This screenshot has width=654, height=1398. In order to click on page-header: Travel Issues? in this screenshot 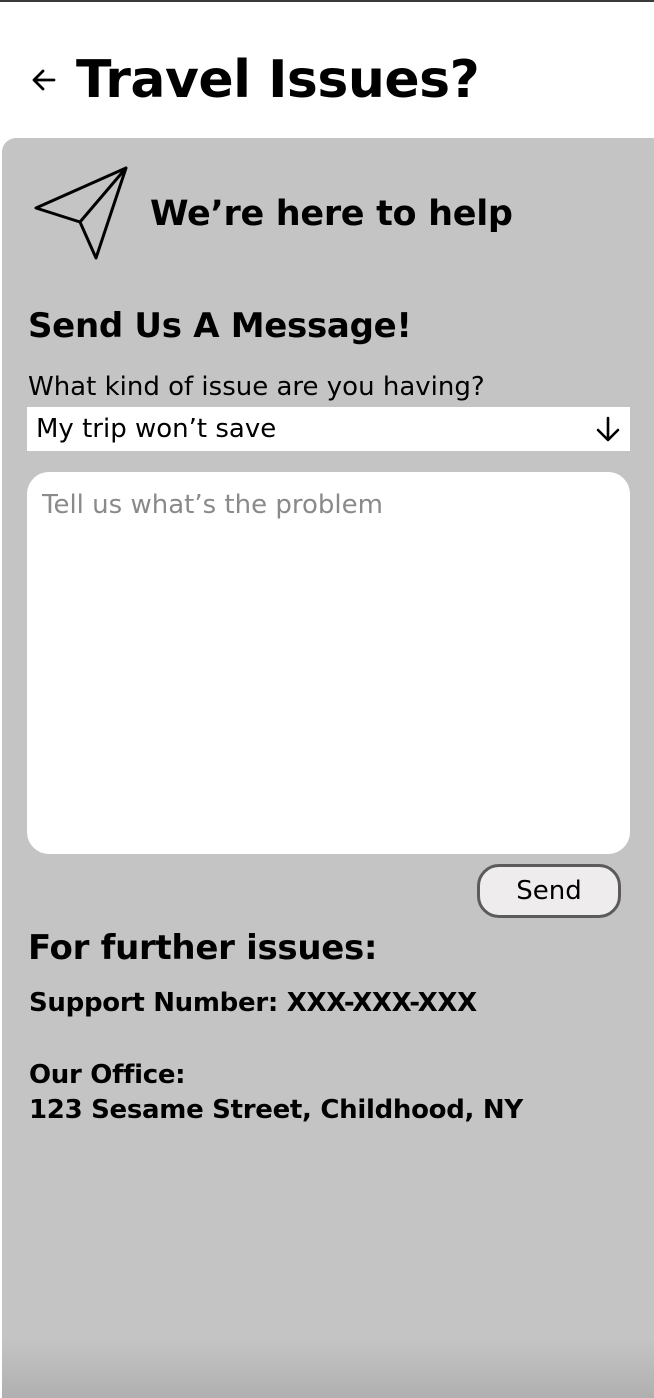, I will do `click(255, 80)`.